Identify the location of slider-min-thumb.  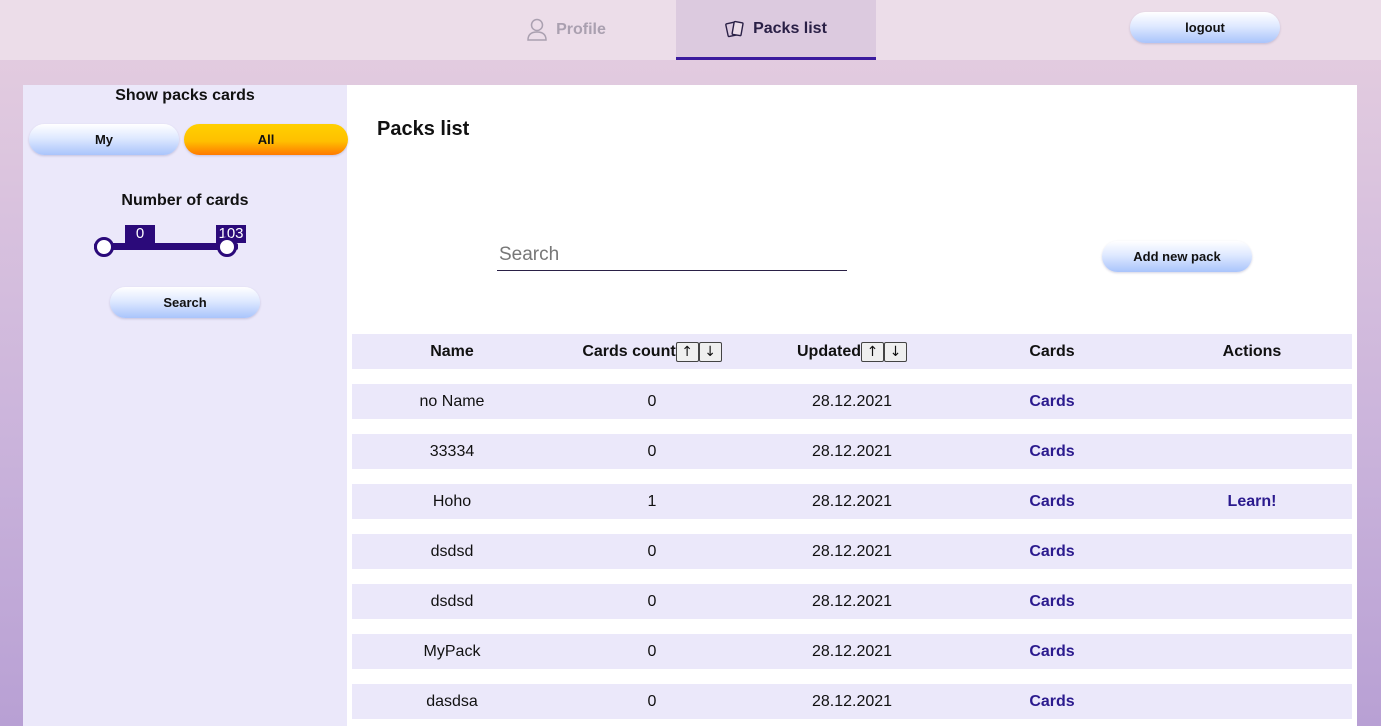
(104, 247).